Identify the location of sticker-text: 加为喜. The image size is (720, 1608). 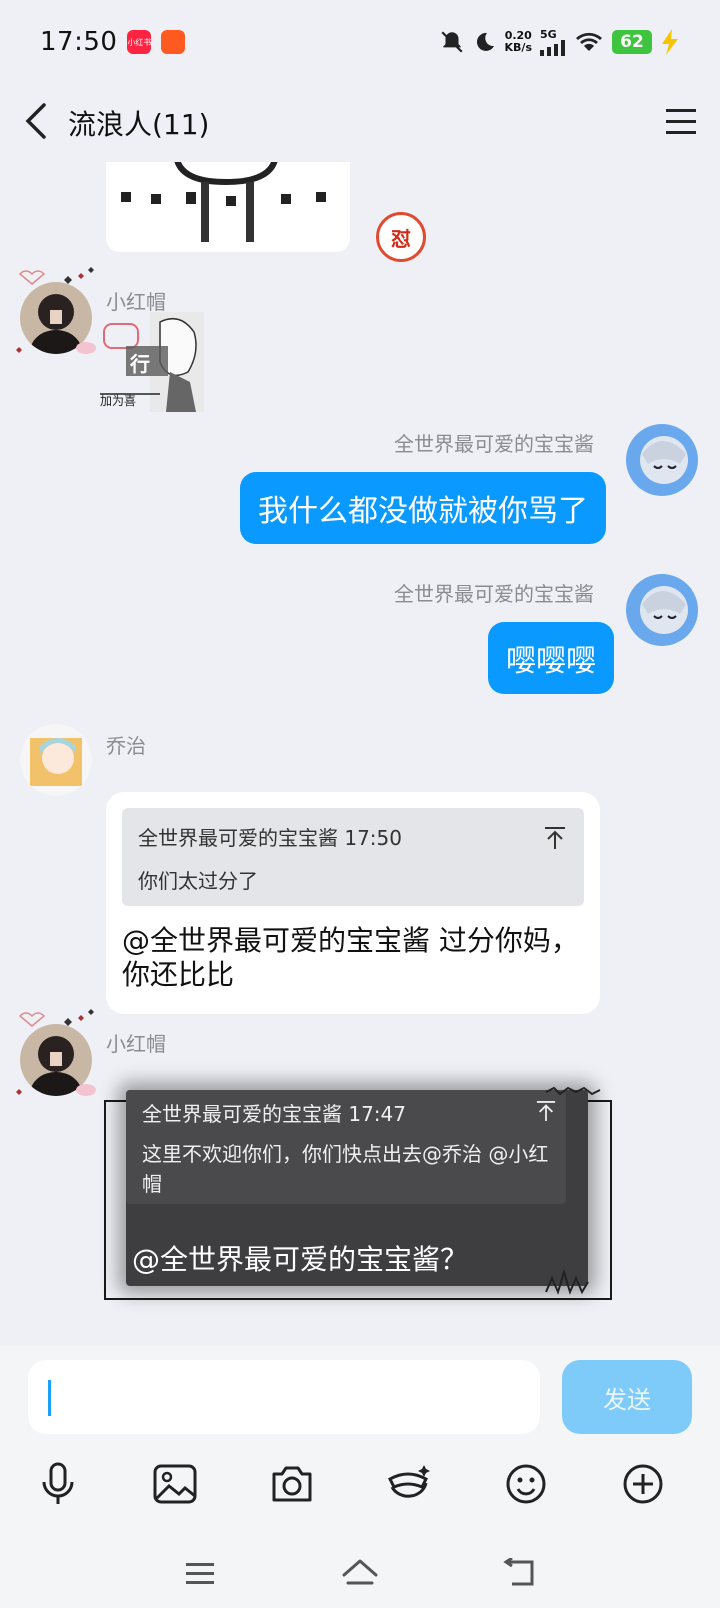
(118, 401).